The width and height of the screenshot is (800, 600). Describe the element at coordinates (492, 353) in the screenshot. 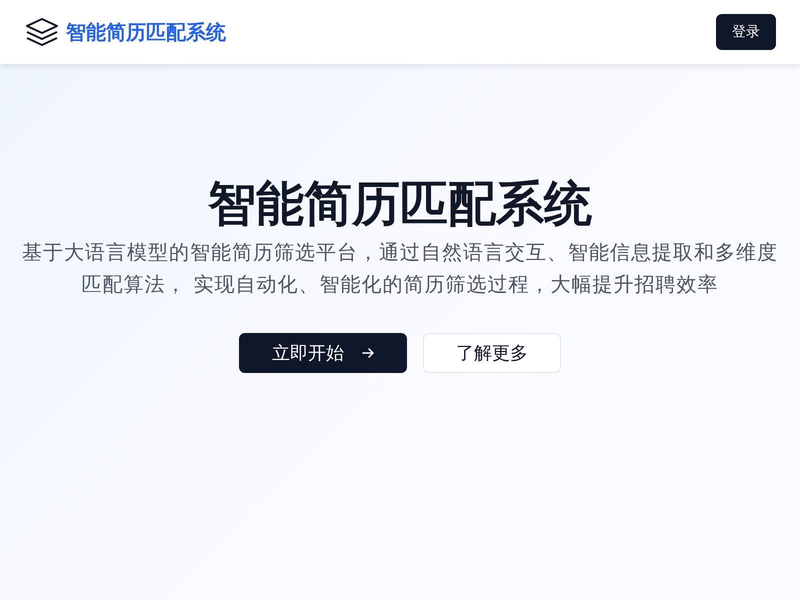

I see `learn-more-button: 了解更多` at that location.